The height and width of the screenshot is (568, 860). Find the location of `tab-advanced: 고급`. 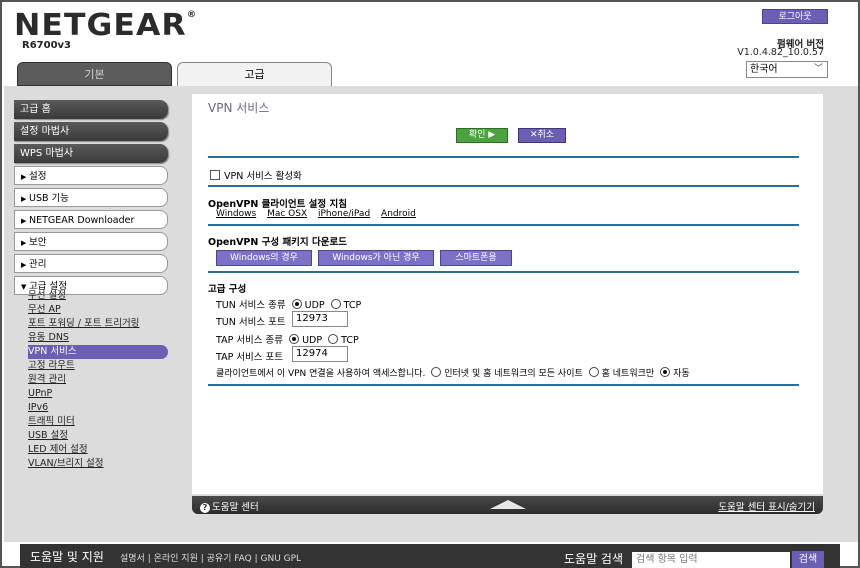

tab-advanced: 고급 is located at coordinates (254, 74).